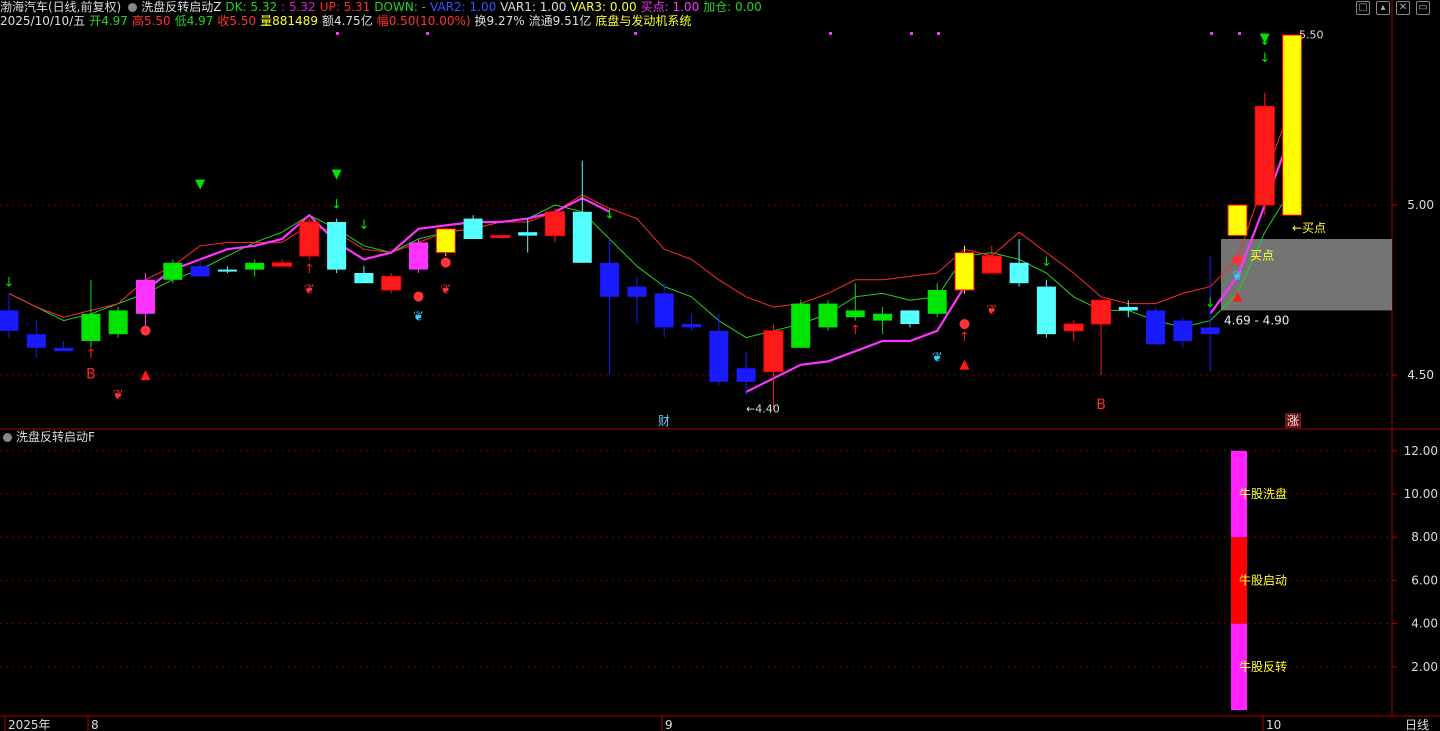  What do you see at coordinates (1424, 624) in the screenshot?
I see `sub-tick-label: 4.00` at bounding box center [1424, 624].